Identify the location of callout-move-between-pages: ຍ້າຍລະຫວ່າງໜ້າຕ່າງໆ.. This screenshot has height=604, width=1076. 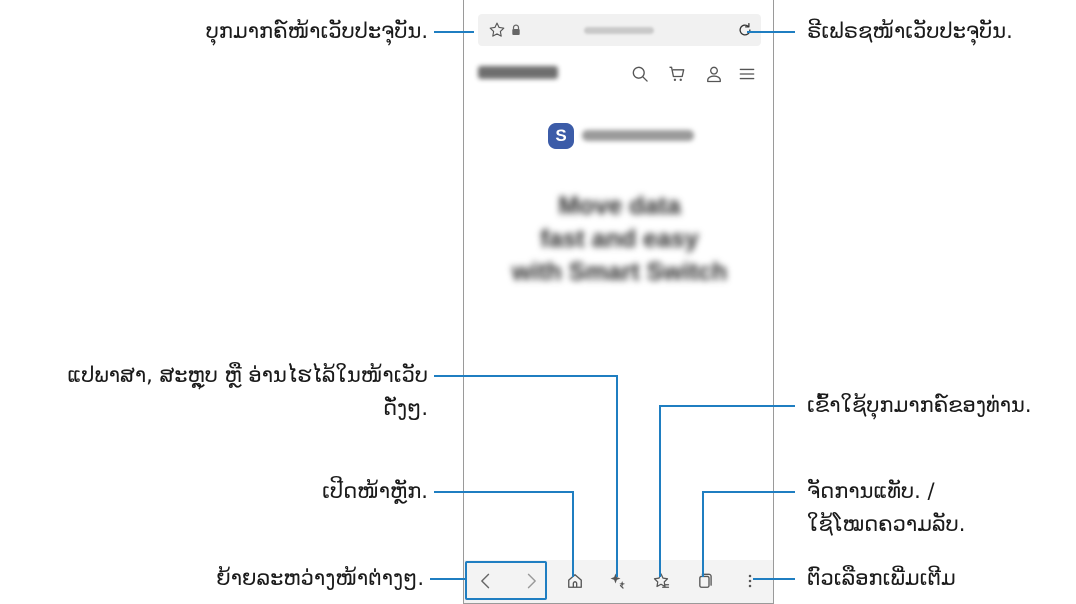
(320, 578).